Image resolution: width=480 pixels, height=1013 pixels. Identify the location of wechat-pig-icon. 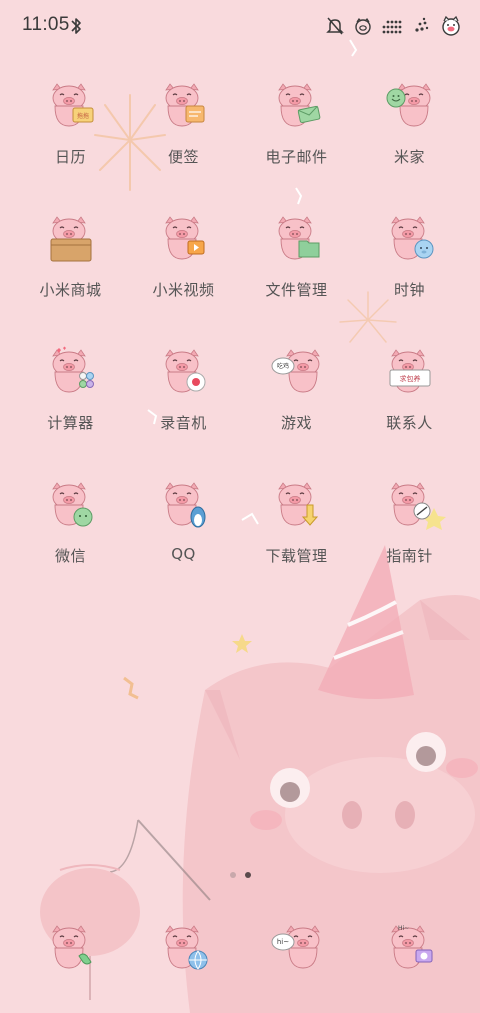
(71, 504).